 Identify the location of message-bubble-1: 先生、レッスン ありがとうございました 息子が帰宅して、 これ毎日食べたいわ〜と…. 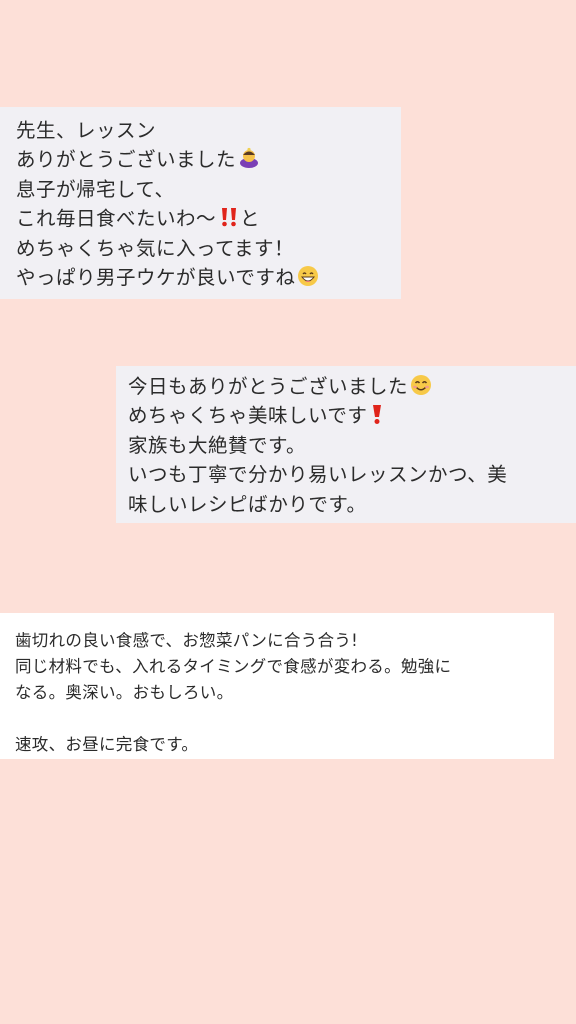
(200, 203).